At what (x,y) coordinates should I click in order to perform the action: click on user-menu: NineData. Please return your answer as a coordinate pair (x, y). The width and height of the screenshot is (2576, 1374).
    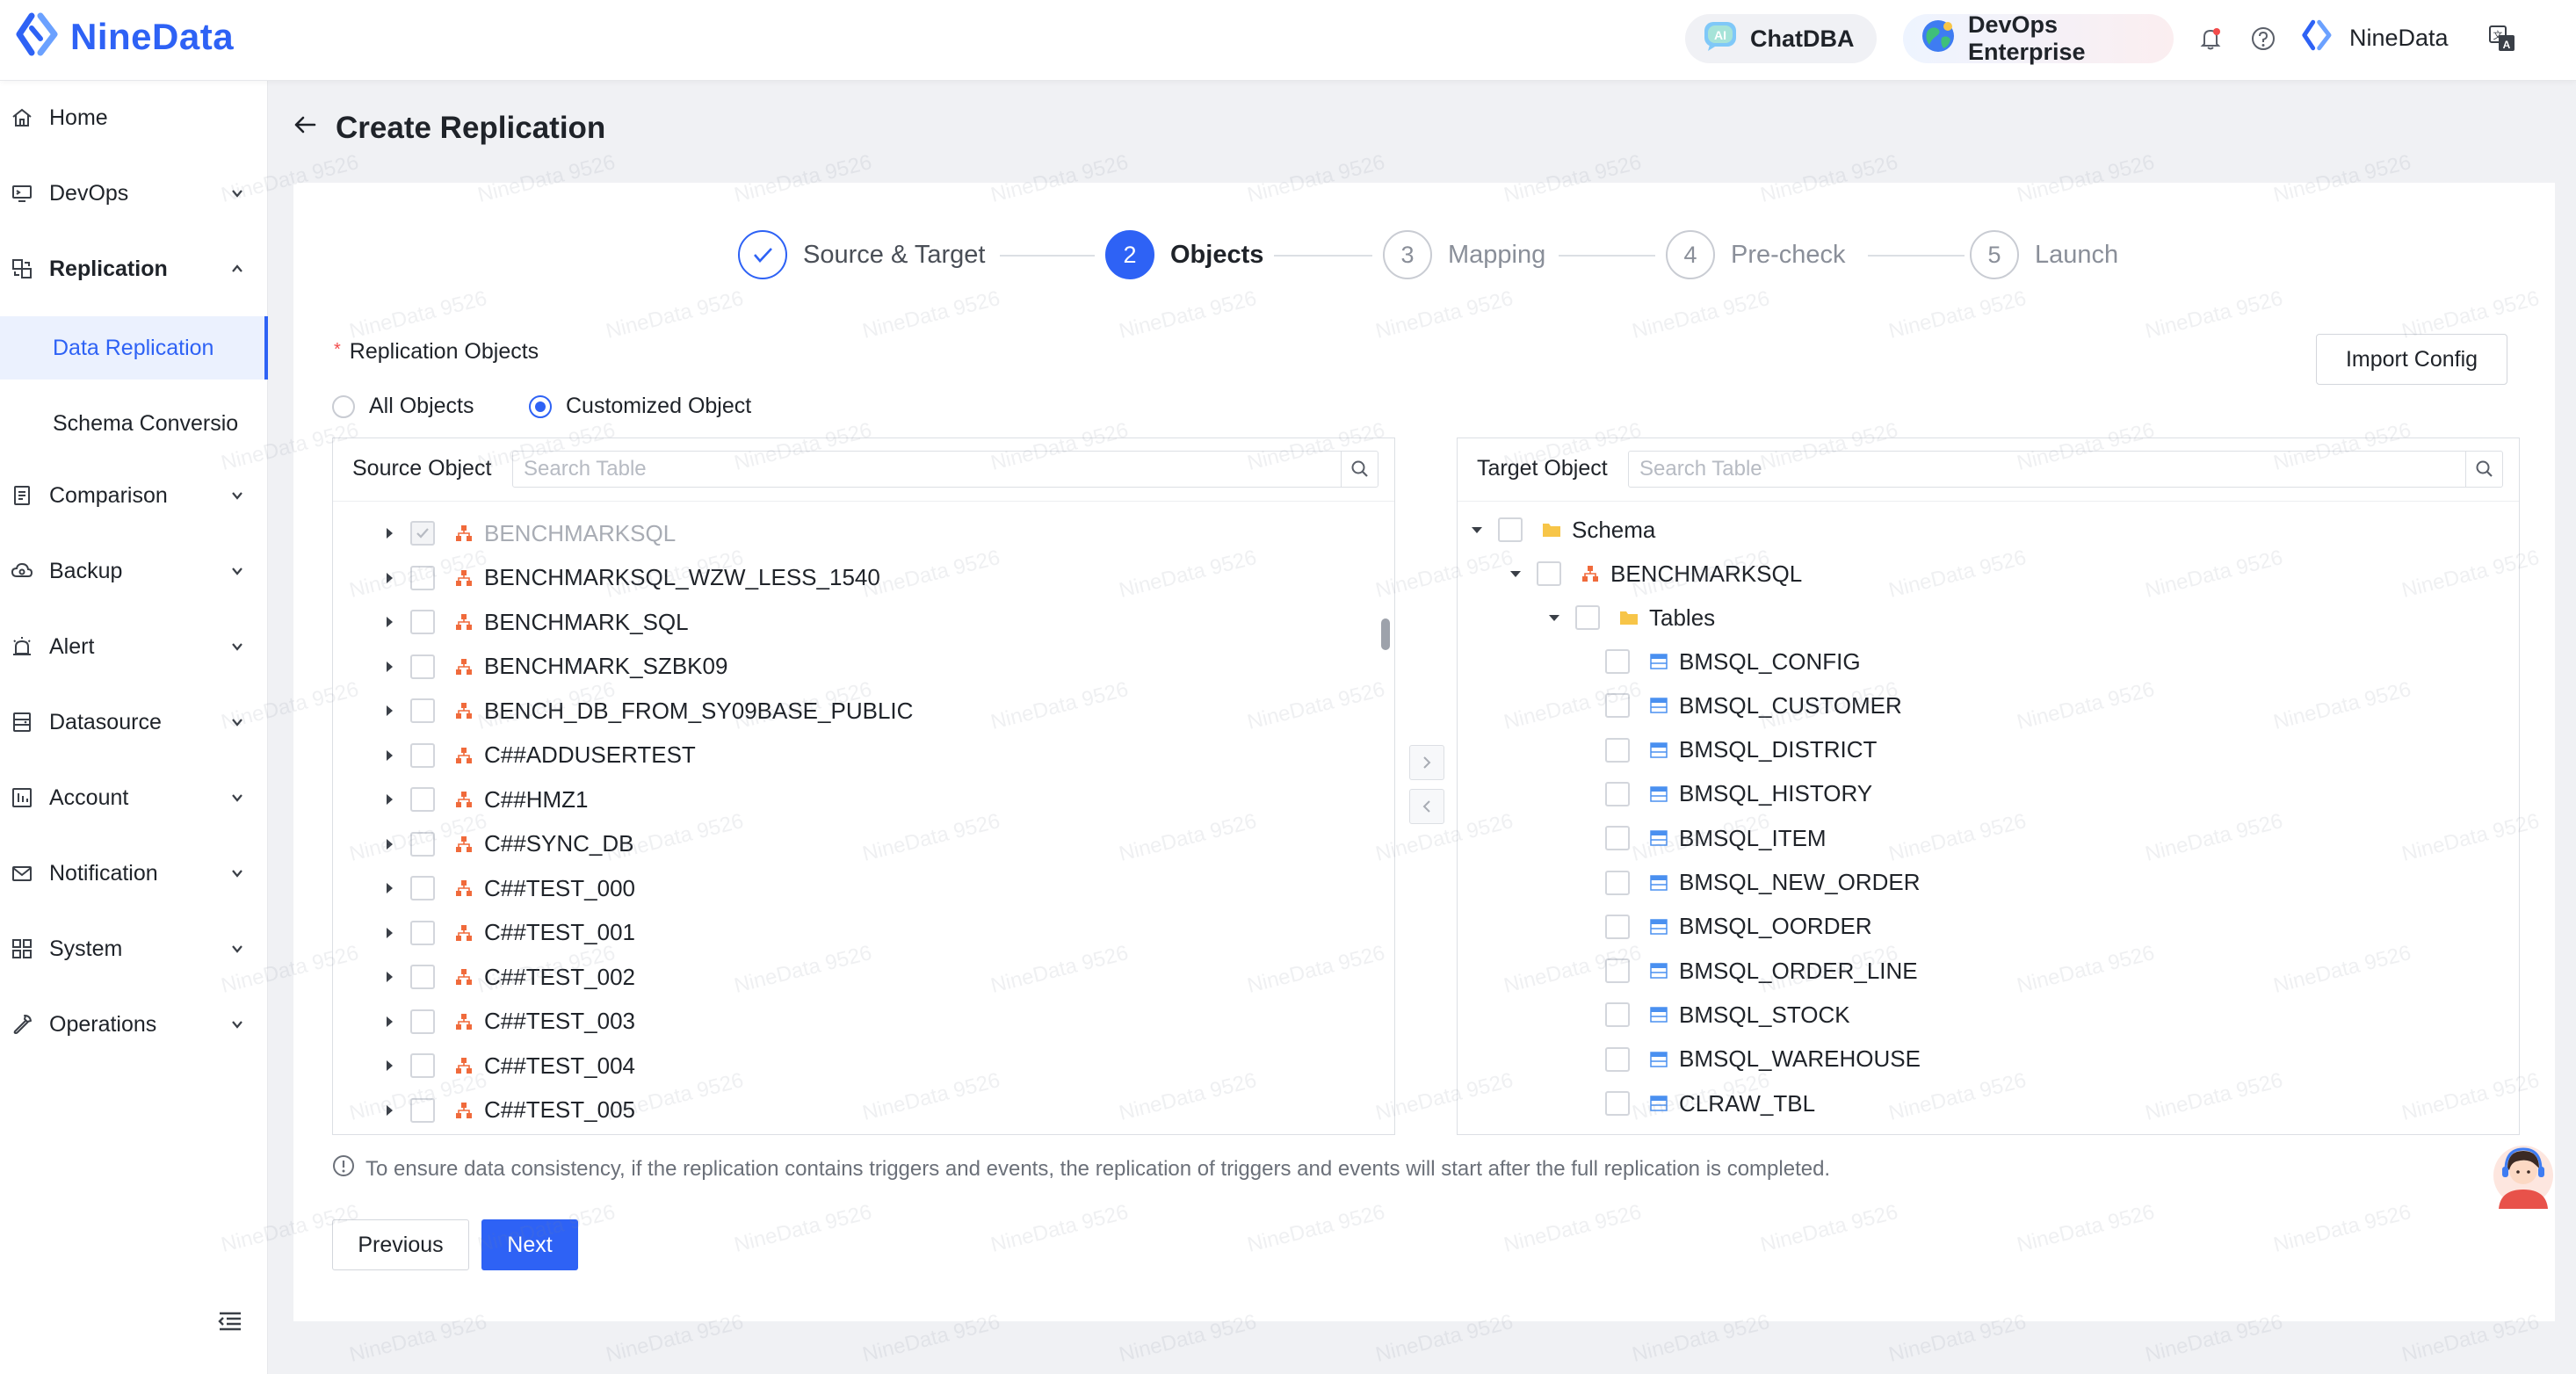
    Looking at the image, I should click on (2375, 38).